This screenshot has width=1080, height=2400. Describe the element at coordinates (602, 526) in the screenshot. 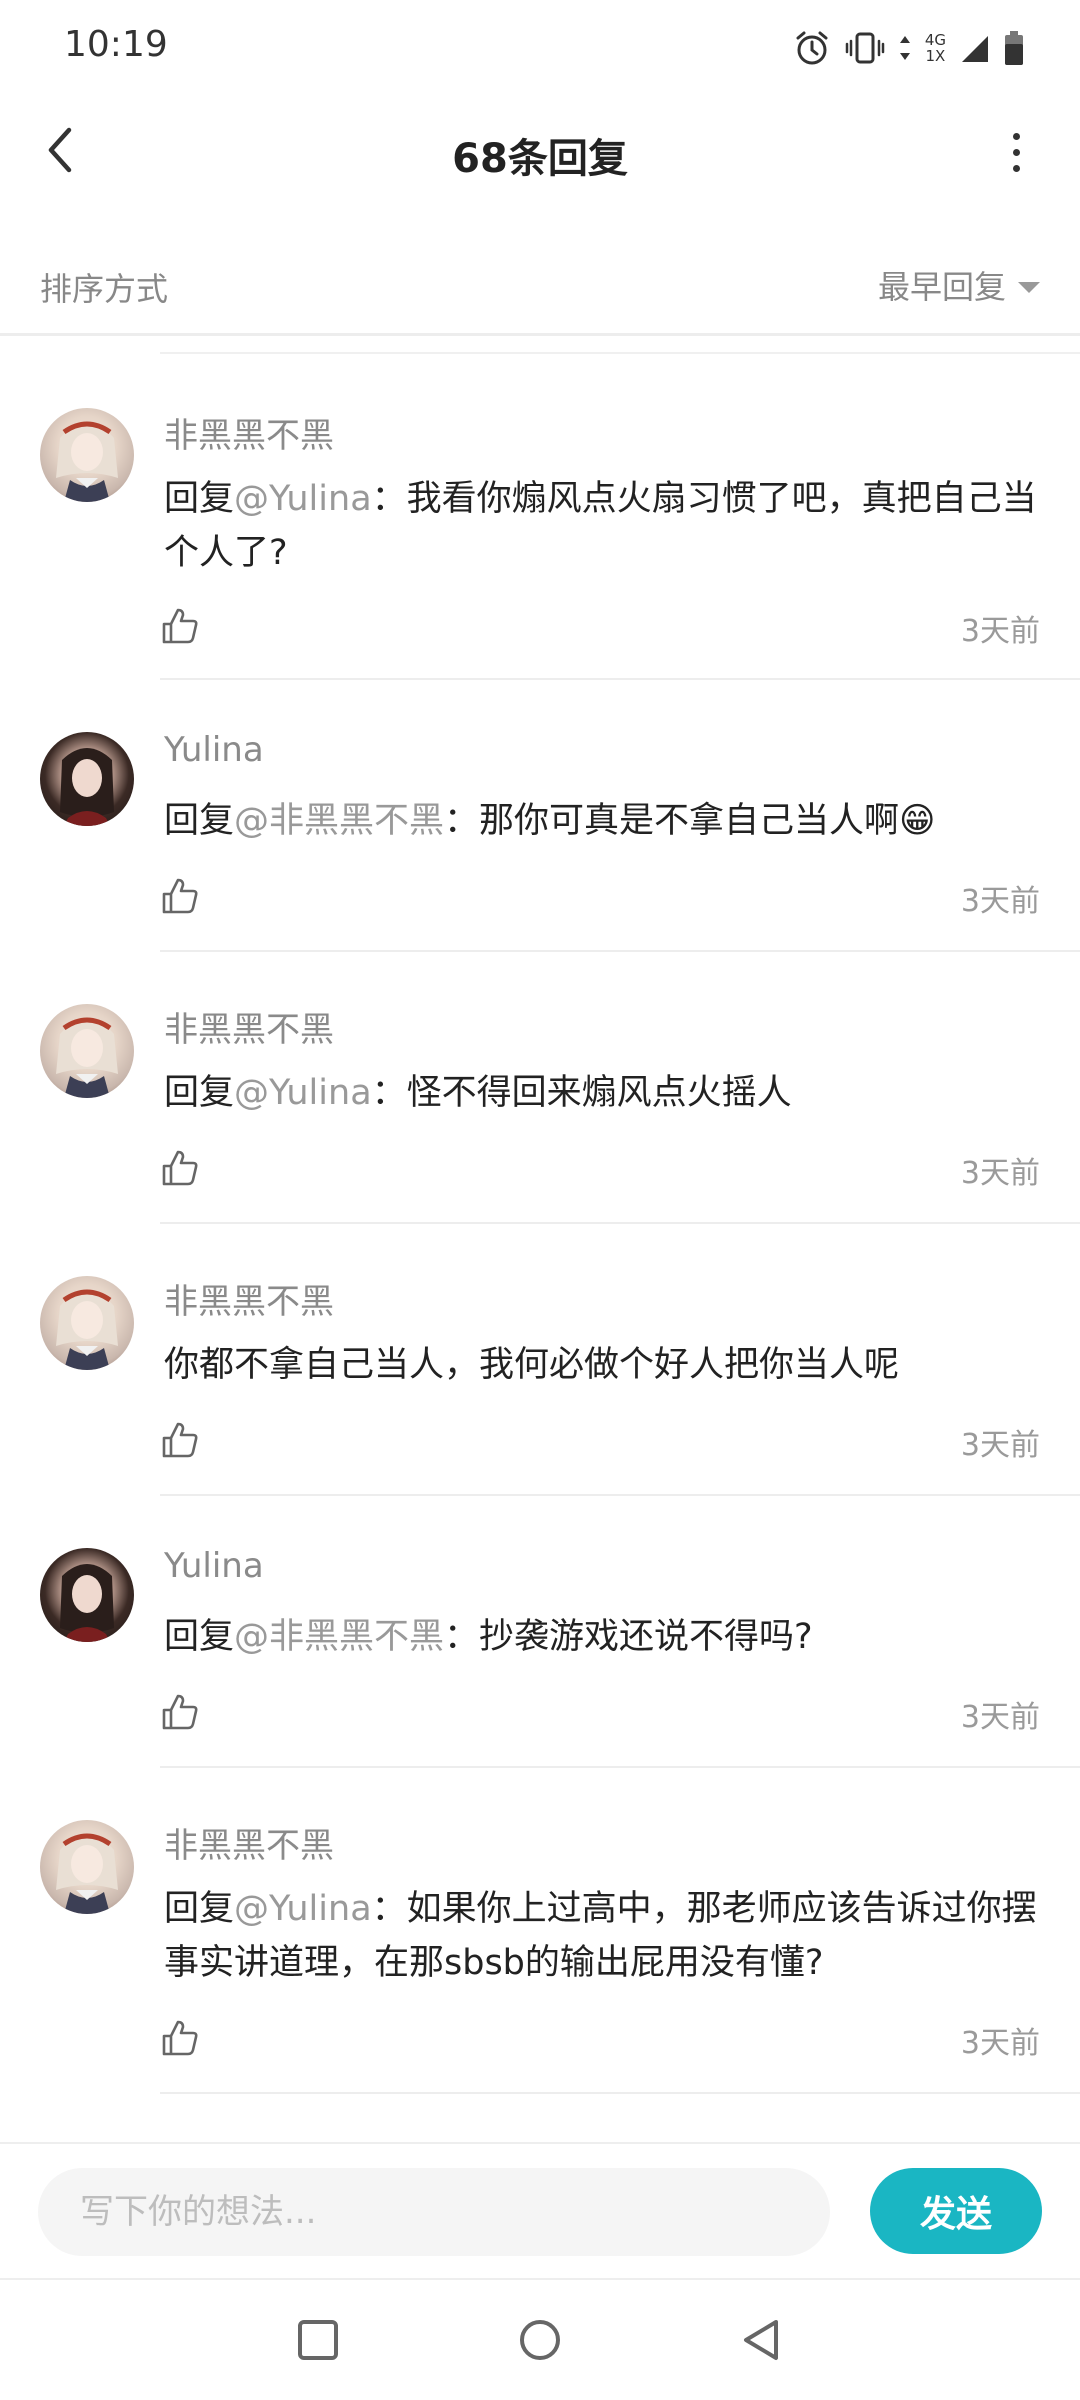

I see `comment-text: 回复@Yulina：我看你煽风点火扇习惯了吧，真把自己当个人了?` at that location.